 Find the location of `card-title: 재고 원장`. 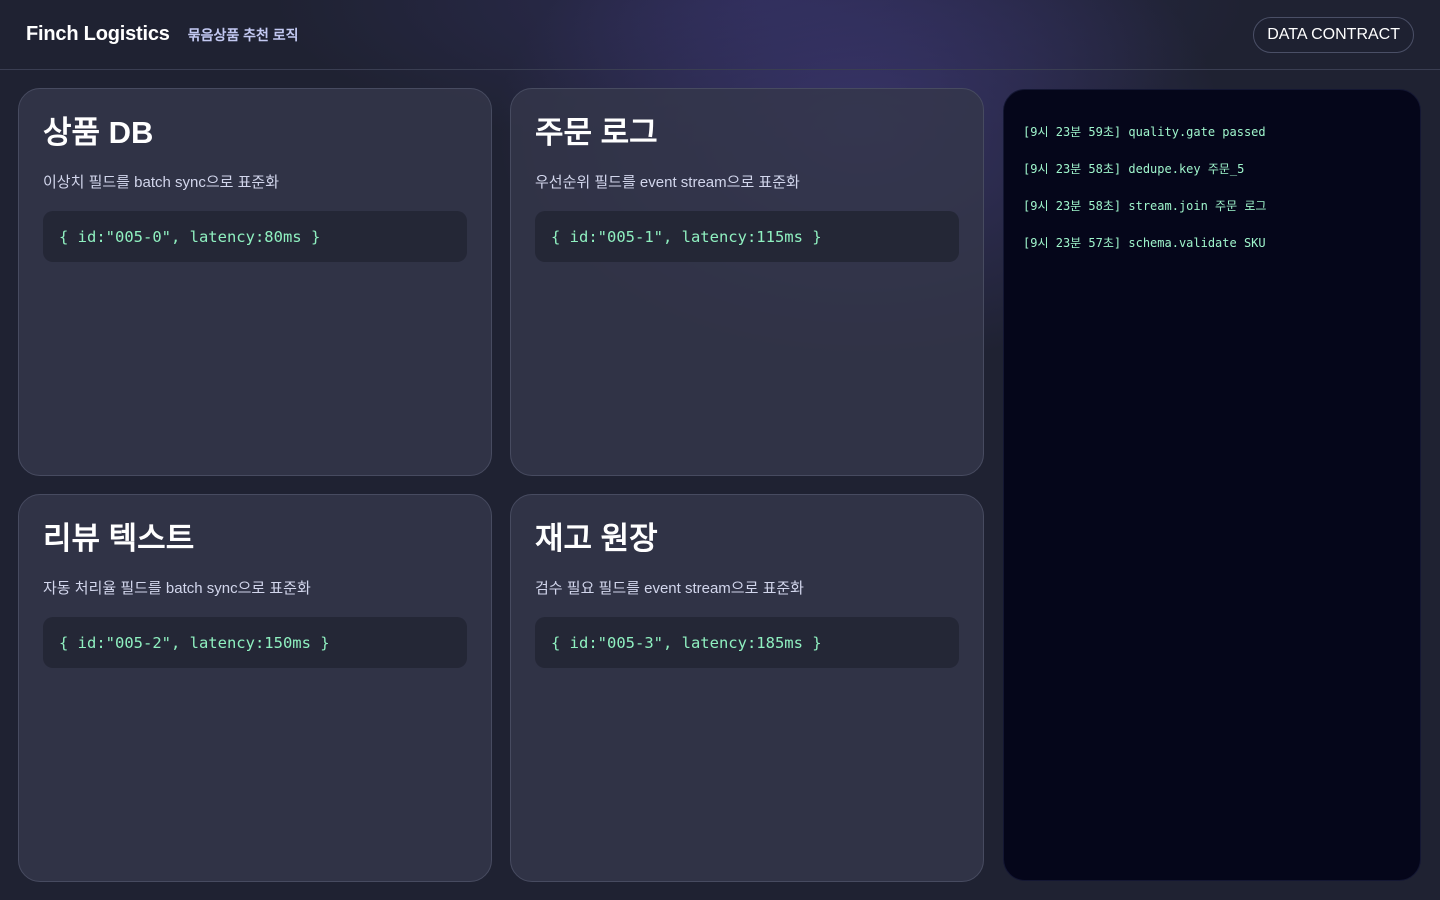

card-title: 재고 원장 is located at coordinates (596, 538).